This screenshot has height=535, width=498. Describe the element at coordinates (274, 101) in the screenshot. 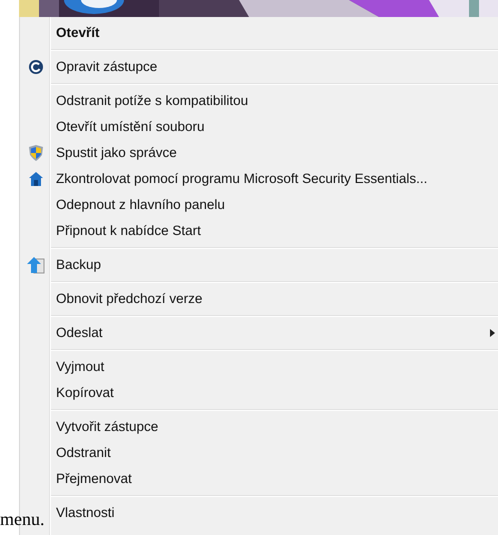

I see `menu-item: Odstranit potíže s kompatibilitou` at that location.